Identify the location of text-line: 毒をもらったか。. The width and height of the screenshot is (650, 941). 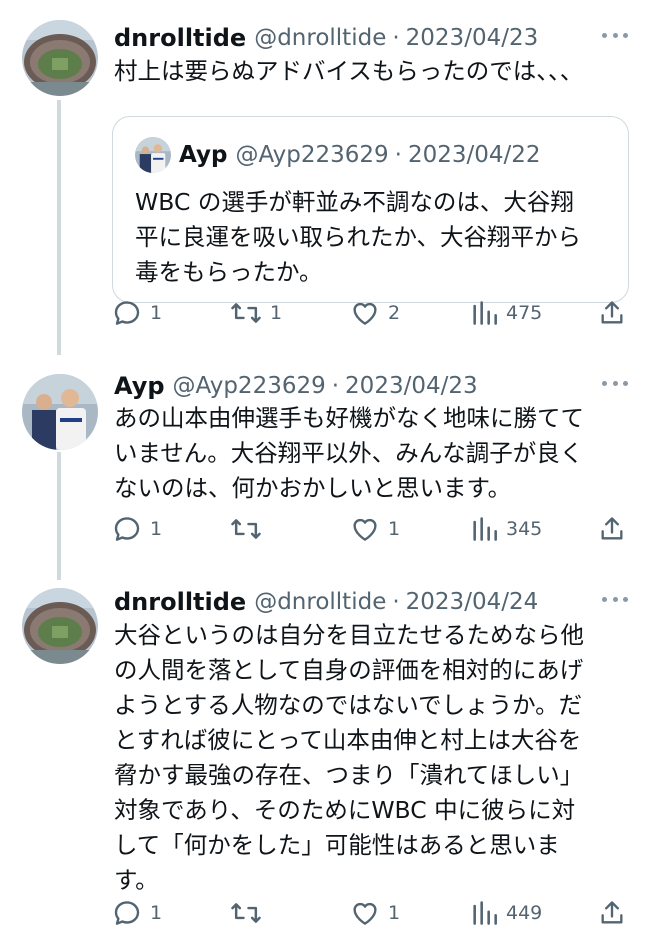
(229, 272).